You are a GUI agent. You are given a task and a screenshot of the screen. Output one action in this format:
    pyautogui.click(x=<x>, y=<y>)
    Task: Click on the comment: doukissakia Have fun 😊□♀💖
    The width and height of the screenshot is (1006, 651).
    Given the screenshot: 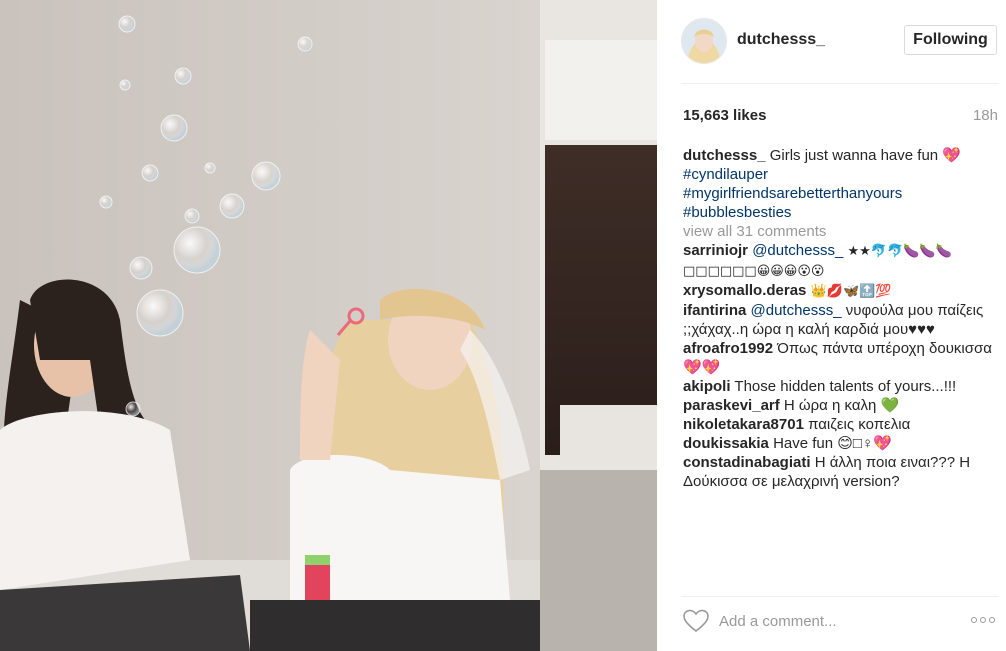 What is the action you would take?
    pyautogui.click(x=842, y=443)
    